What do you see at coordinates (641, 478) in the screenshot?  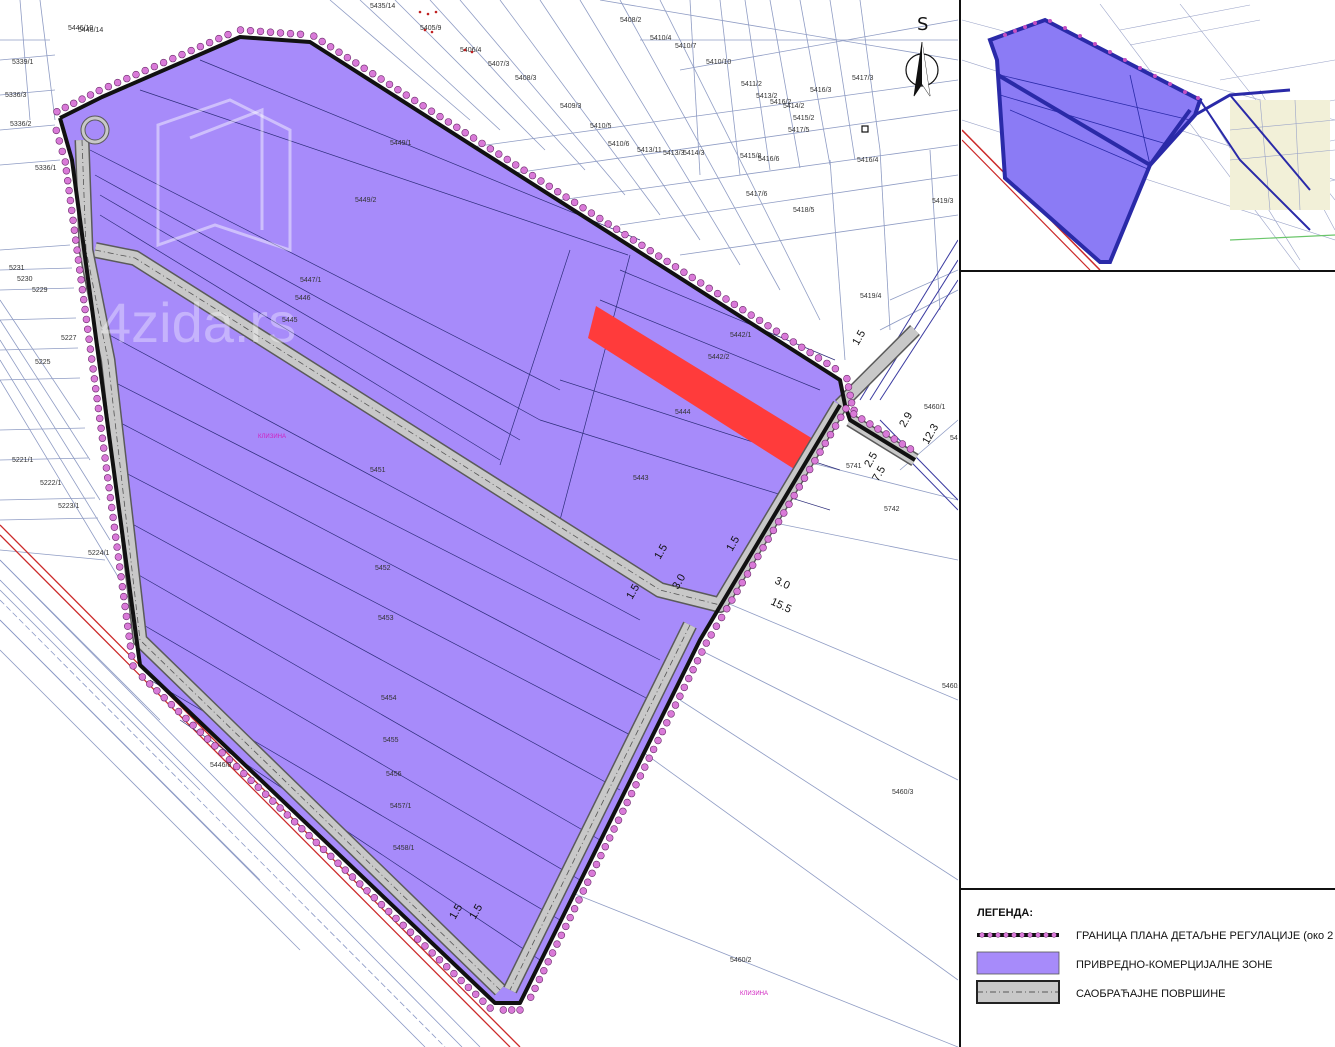 I see `parcel-number-label: 5443` at bounding box center [641, 478].